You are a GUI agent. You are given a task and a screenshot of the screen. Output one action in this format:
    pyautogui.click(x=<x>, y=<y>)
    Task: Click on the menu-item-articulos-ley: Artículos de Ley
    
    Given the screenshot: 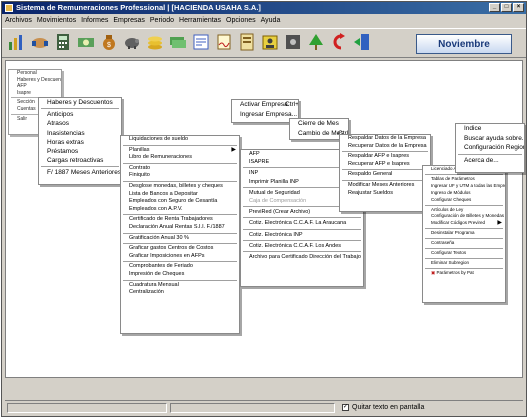 What is the action you would take?
    pyautogui.click(x=464, y=210)
    